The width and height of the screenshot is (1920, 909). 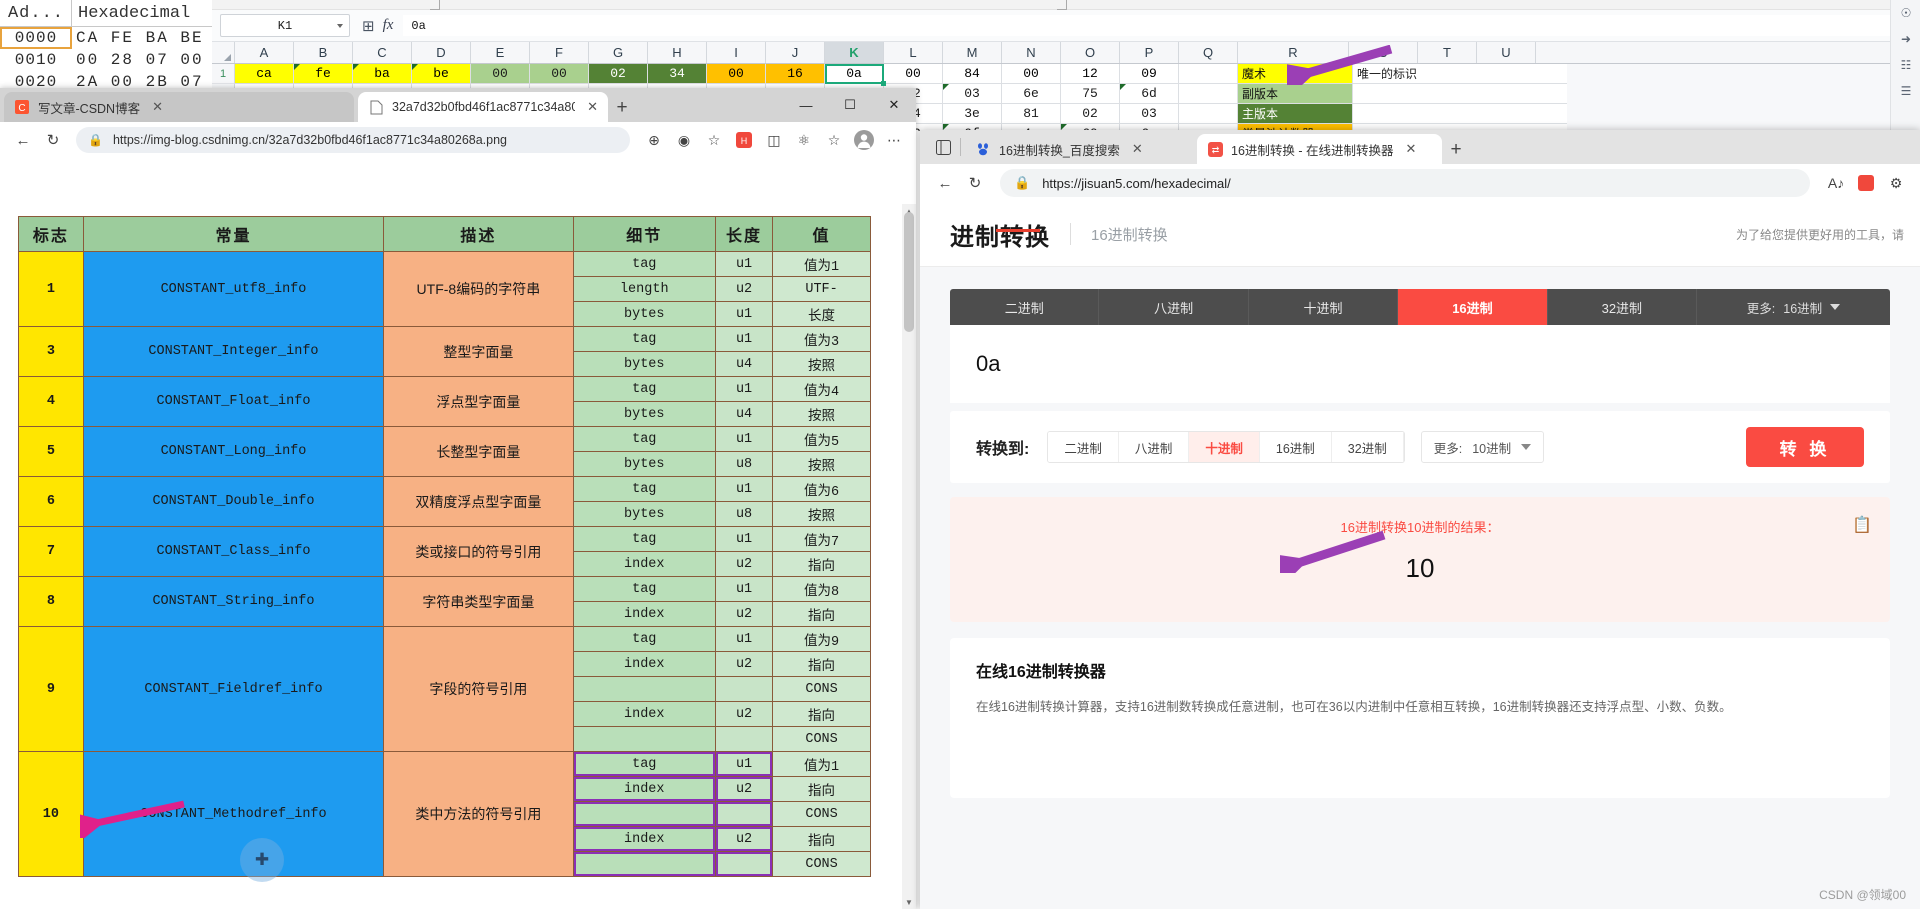 I want to click on select-all-corner, so click(x=223, y=52).